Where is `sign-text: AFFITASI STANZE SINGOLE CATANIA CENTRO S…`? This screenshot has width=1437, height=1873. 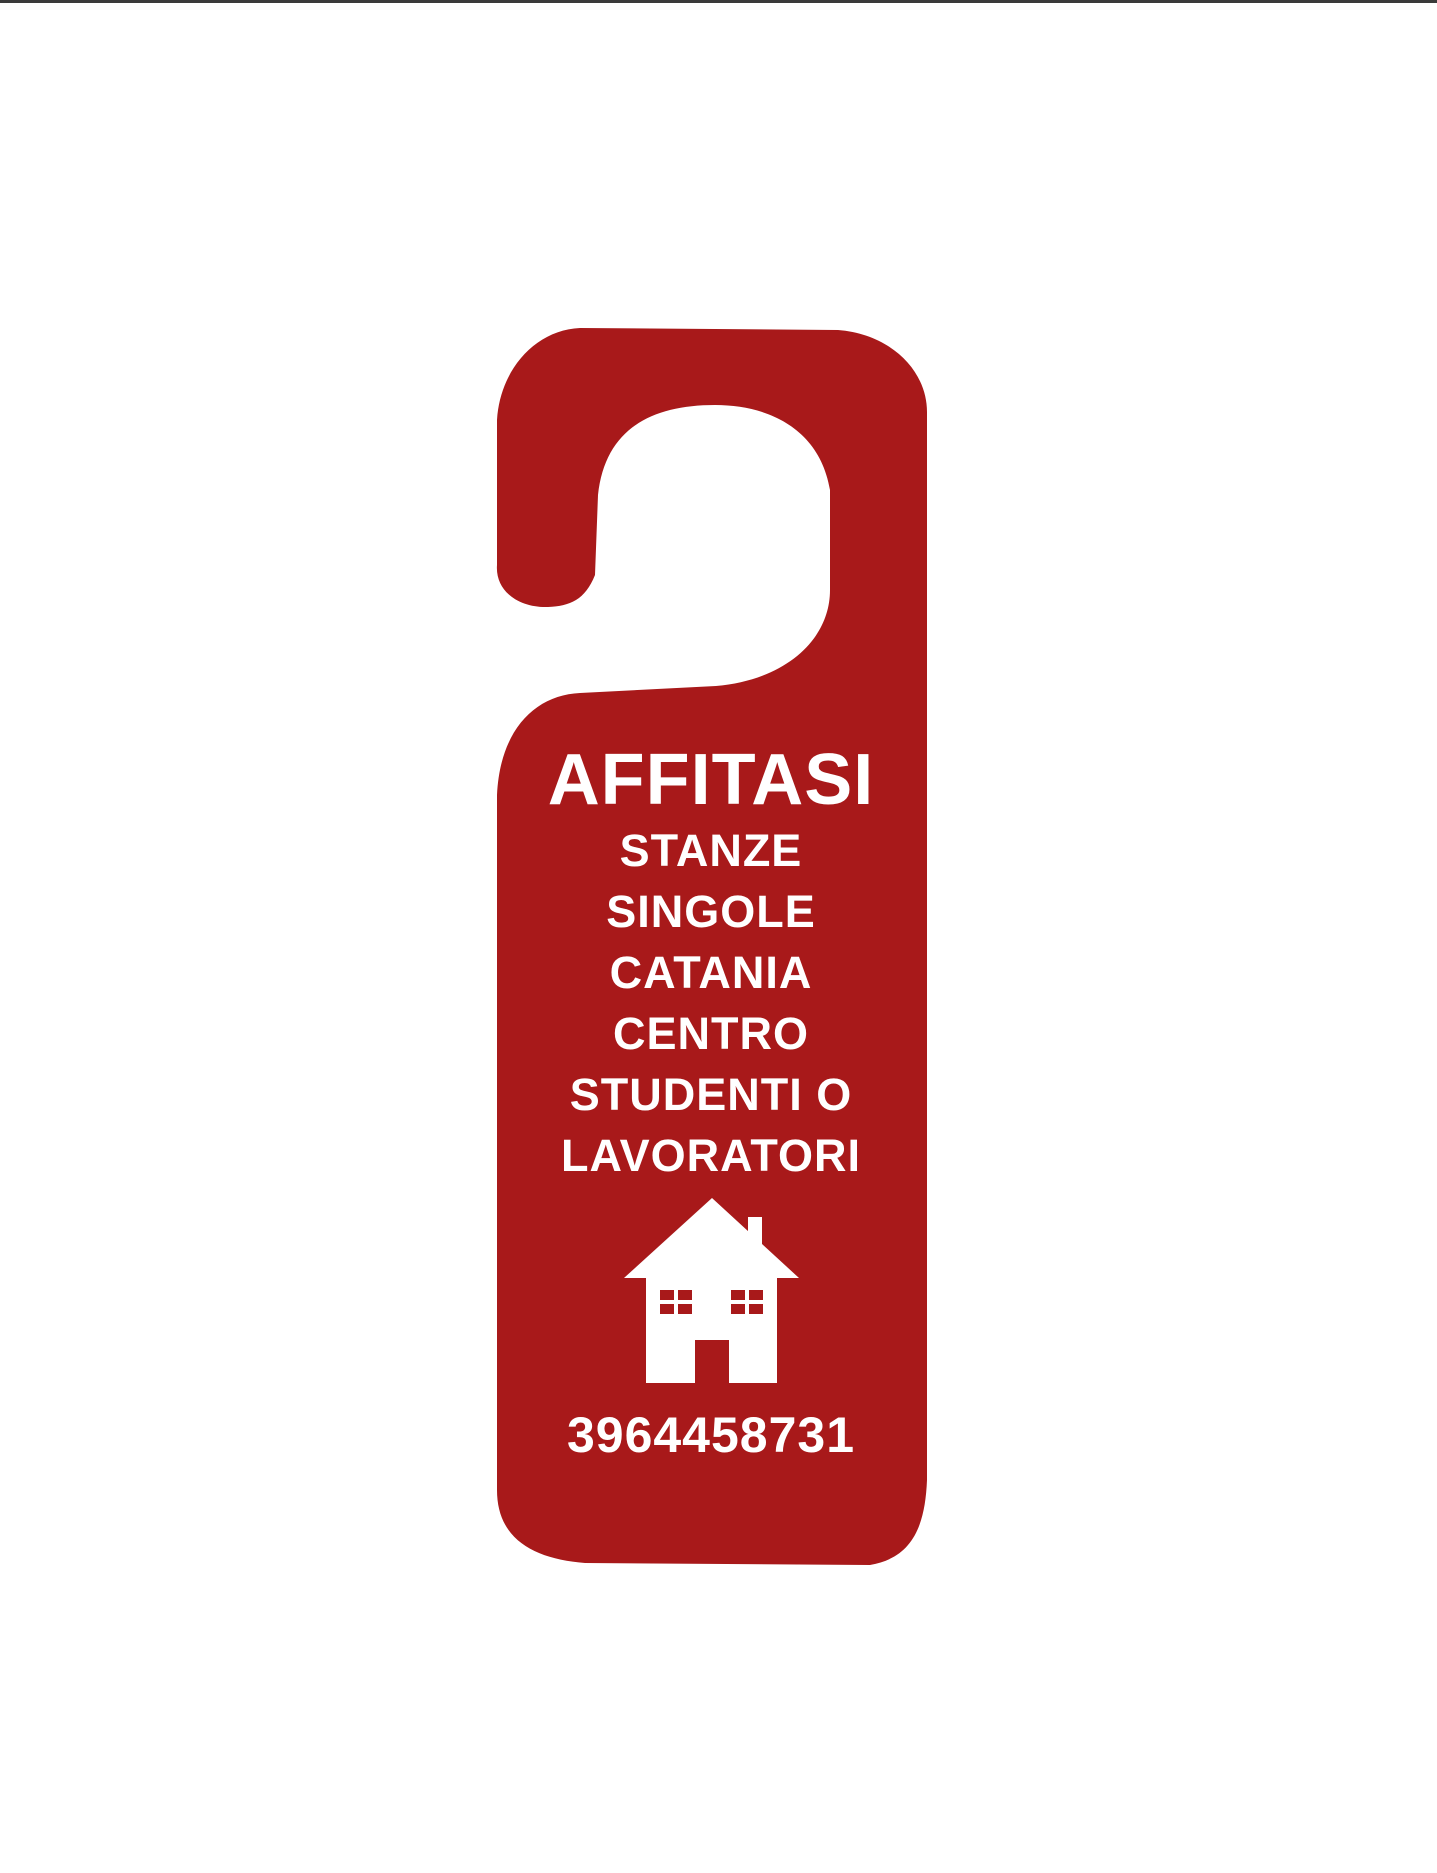 sign-text: AFFITASI STANZE SINGOLE CATANIA CENTRO S… is located at coordinates (711, 963).